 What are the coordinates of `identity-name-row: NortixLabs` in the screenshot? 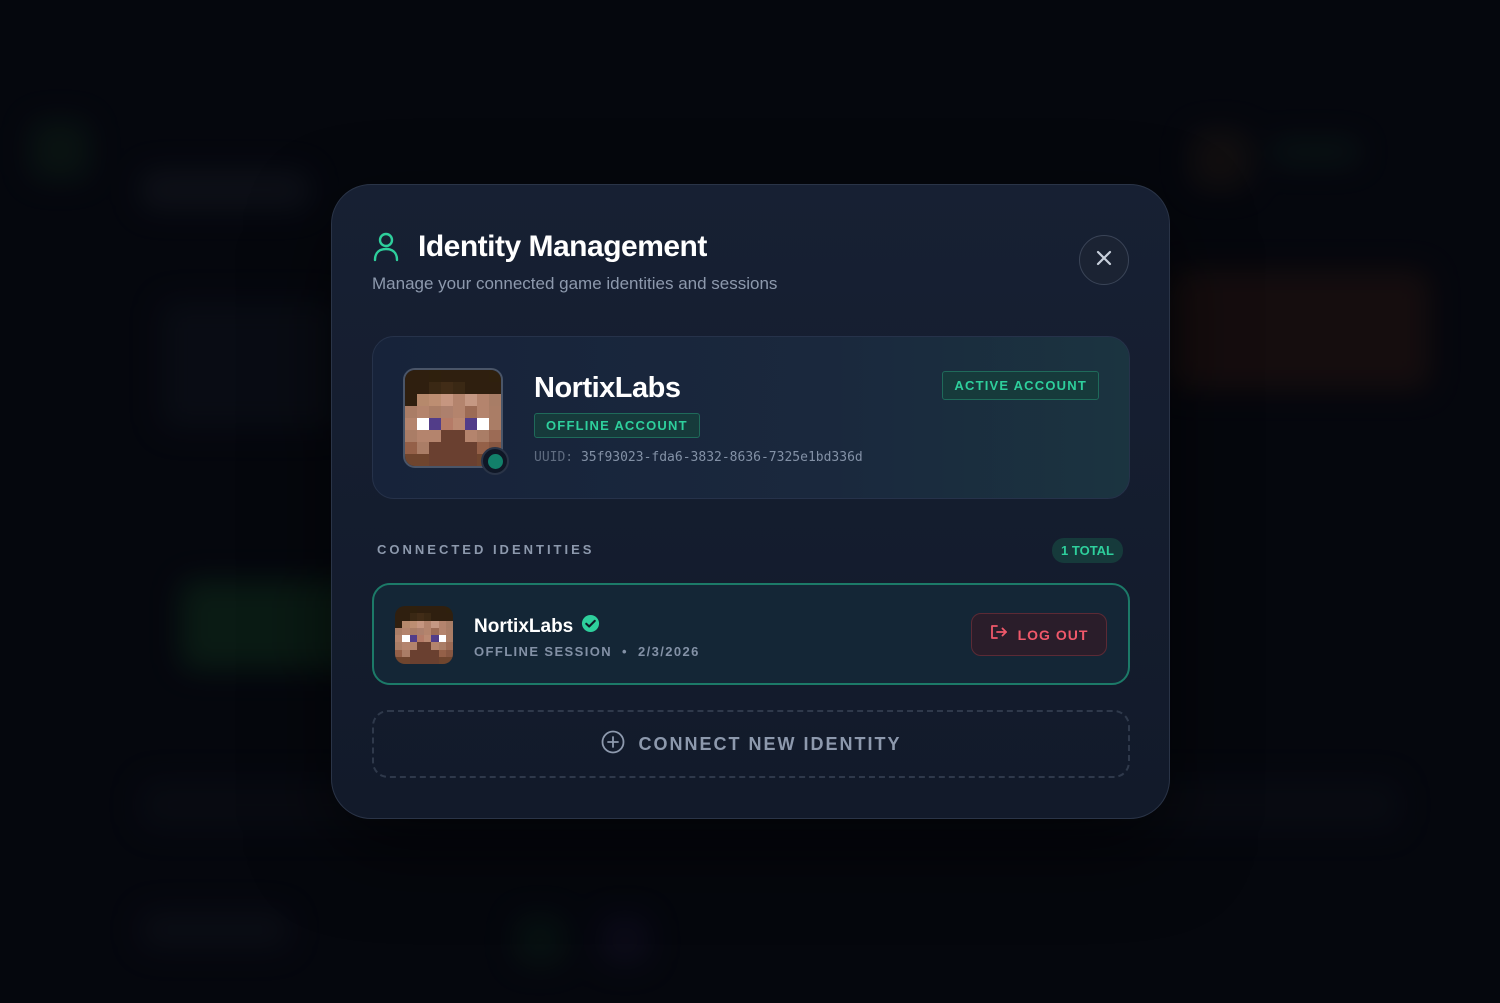 It's located at (537, 626).